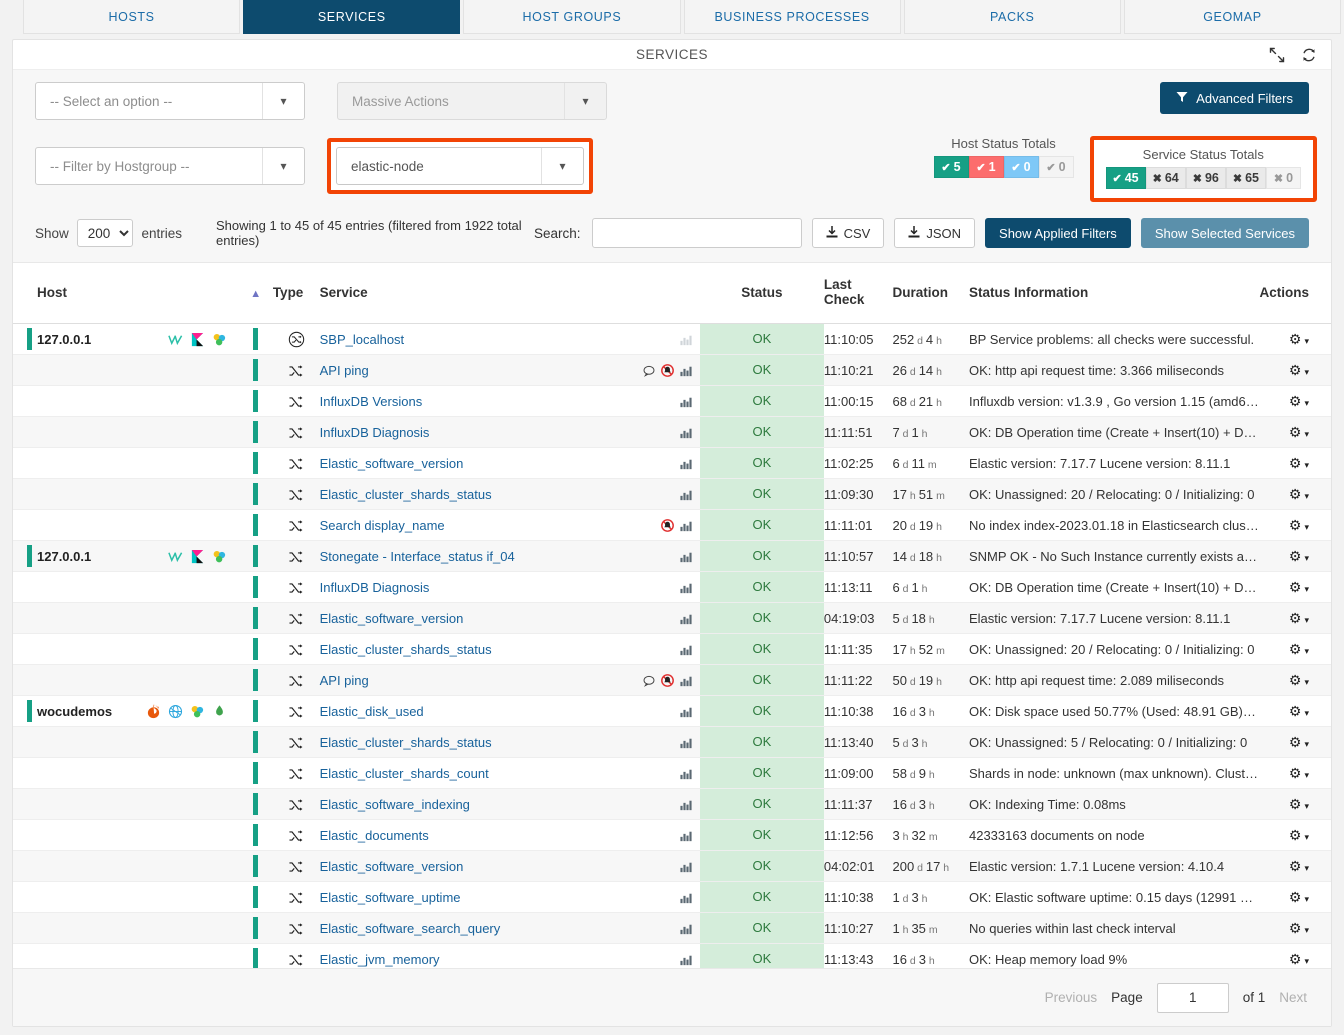  Describe the element at coordinates (1192, 997) in the screenshot. I see `page-number-input` at that location.